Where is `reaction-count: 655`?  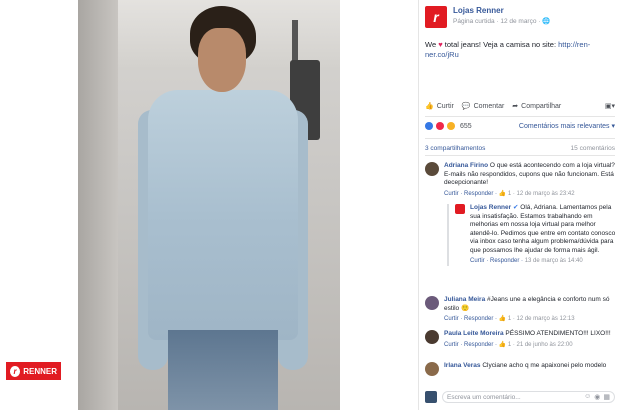 reaction-count: 655 is located at coordinates (466, 126).